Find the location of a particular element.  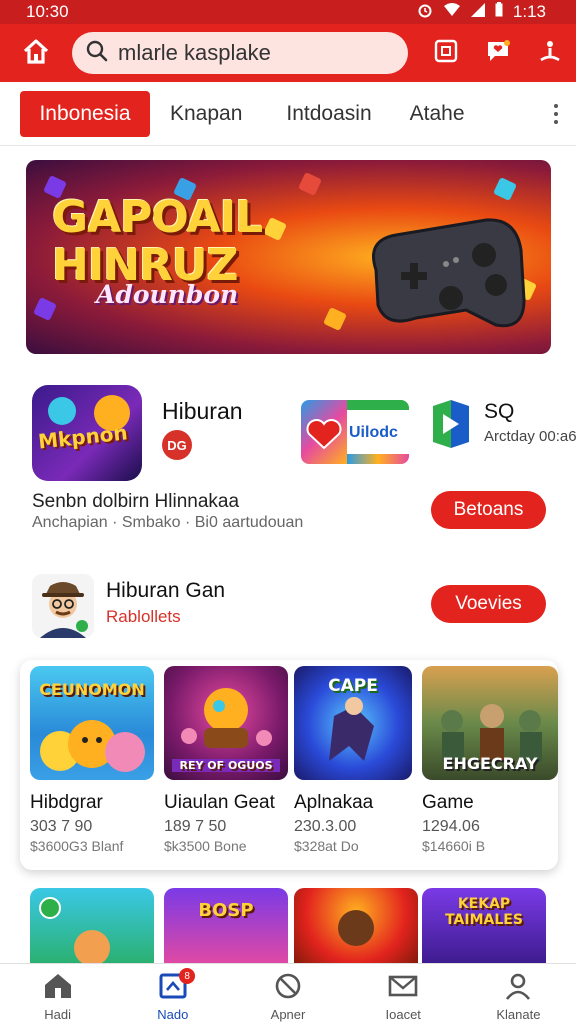

game-thumbnail: EHGECRAY is located at coordinates (490, 723).